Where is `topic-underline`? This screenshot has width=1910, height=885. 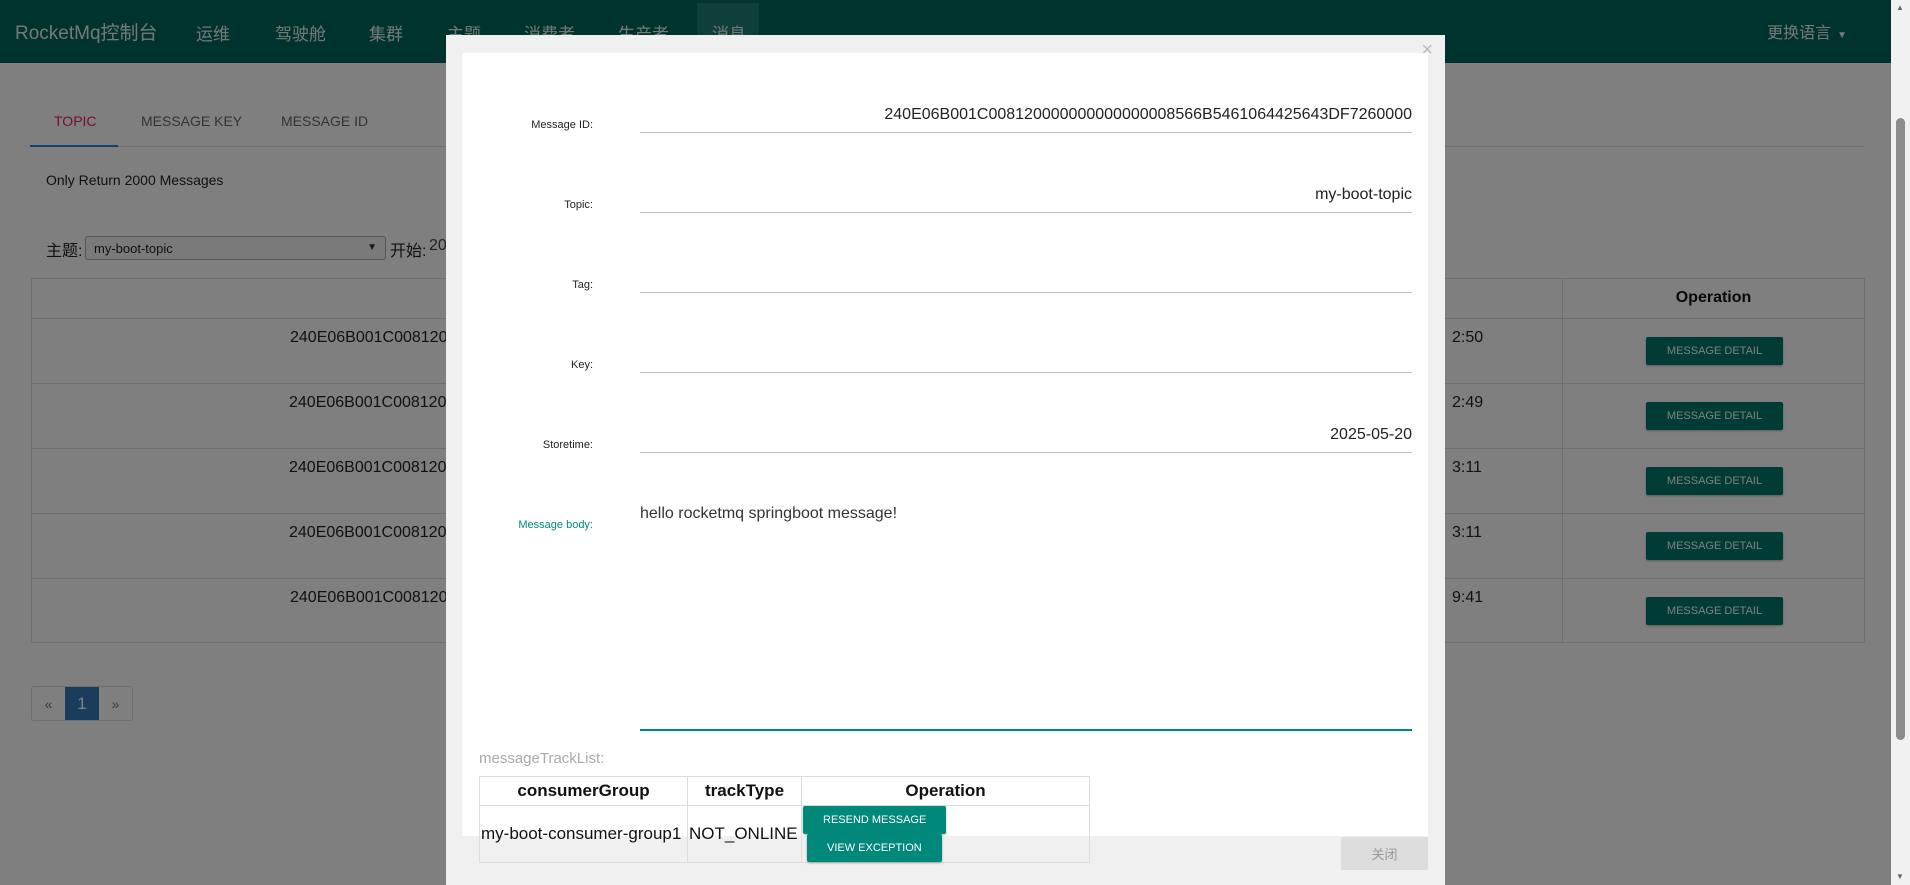 topic-underline is located at coordinates (1026, 212).